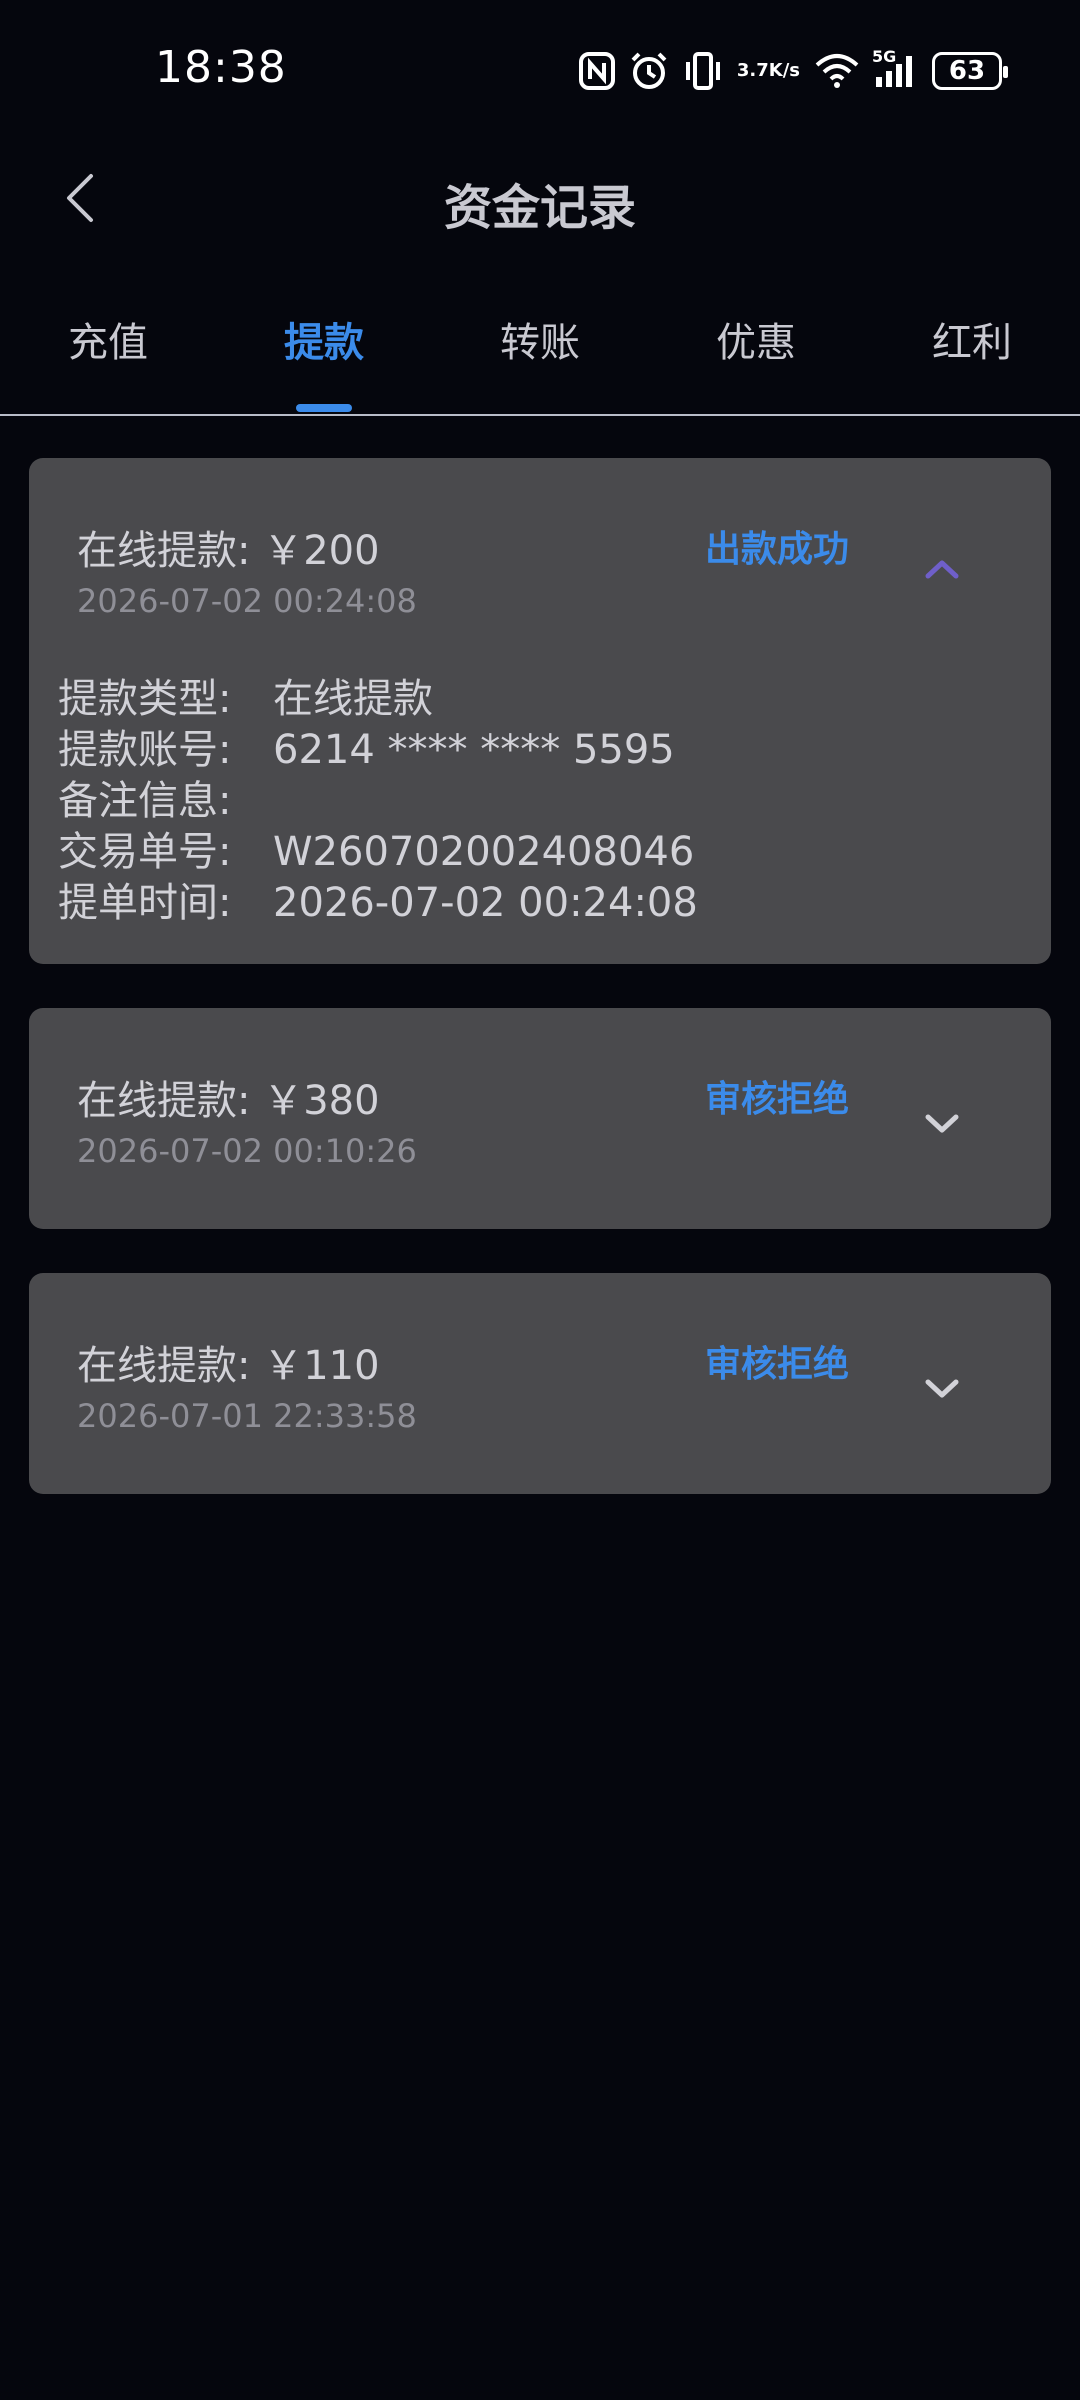 The width and height of the screenshot is (1080, 2400). I want to click on record-status: 出款成功, so click(777, 549).